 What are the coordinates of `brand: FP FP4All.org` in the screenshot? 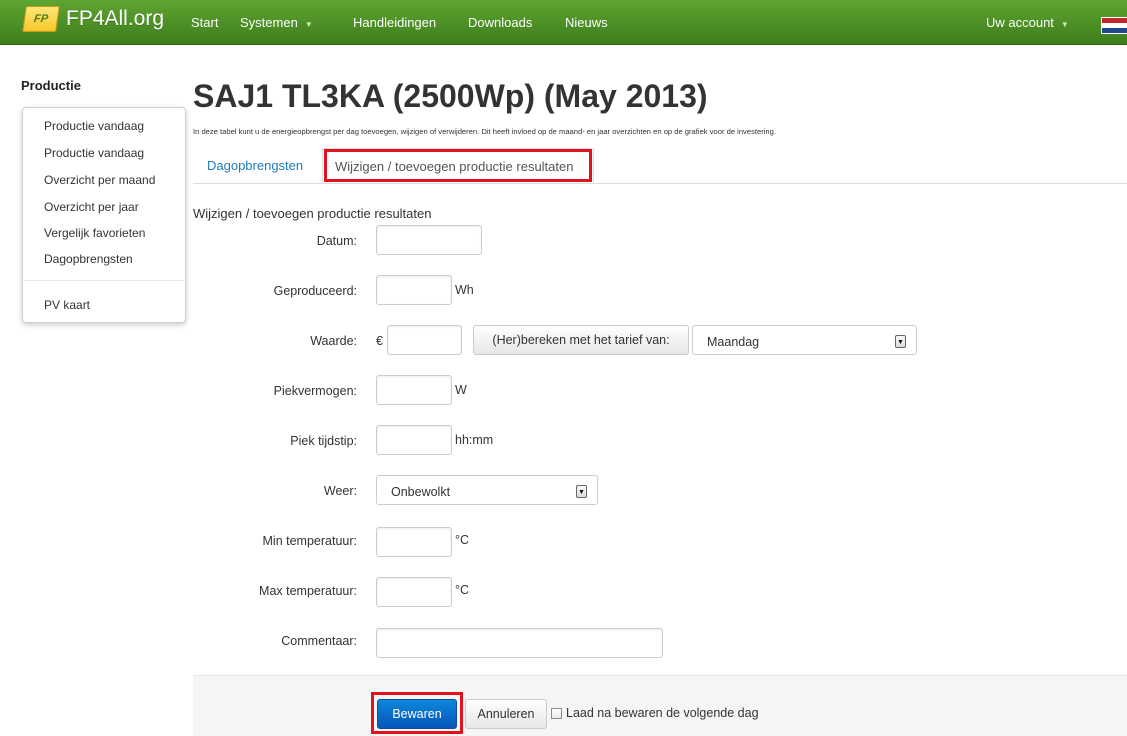 It's located at (93, 19).